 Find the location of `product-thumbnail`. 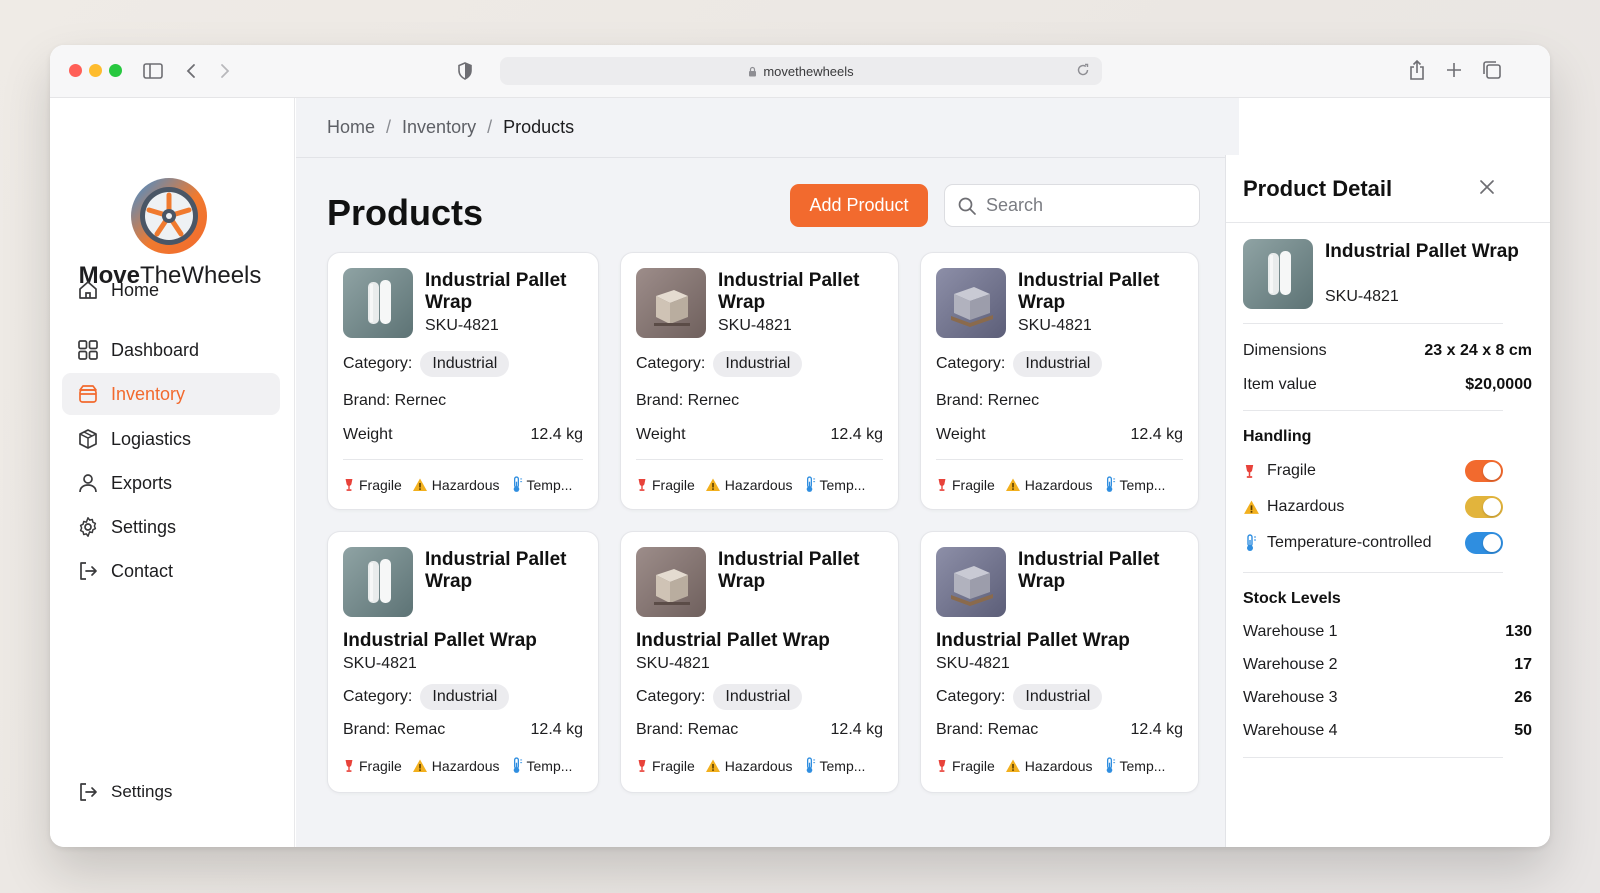

product-thumbnail is located at coordinates (378, 582).